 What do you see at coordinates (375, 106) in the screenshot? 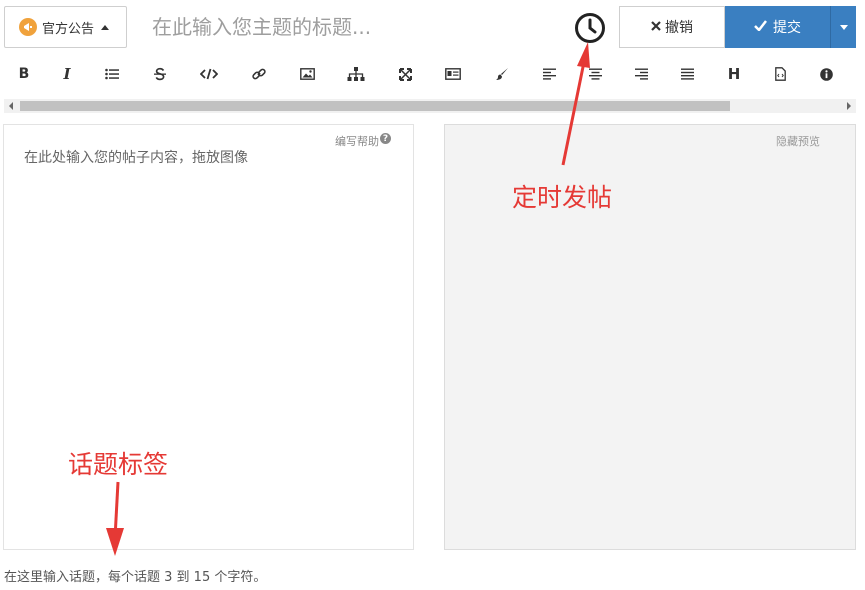
I see `scrollbar-thumb` at bounding box center [375, 106].